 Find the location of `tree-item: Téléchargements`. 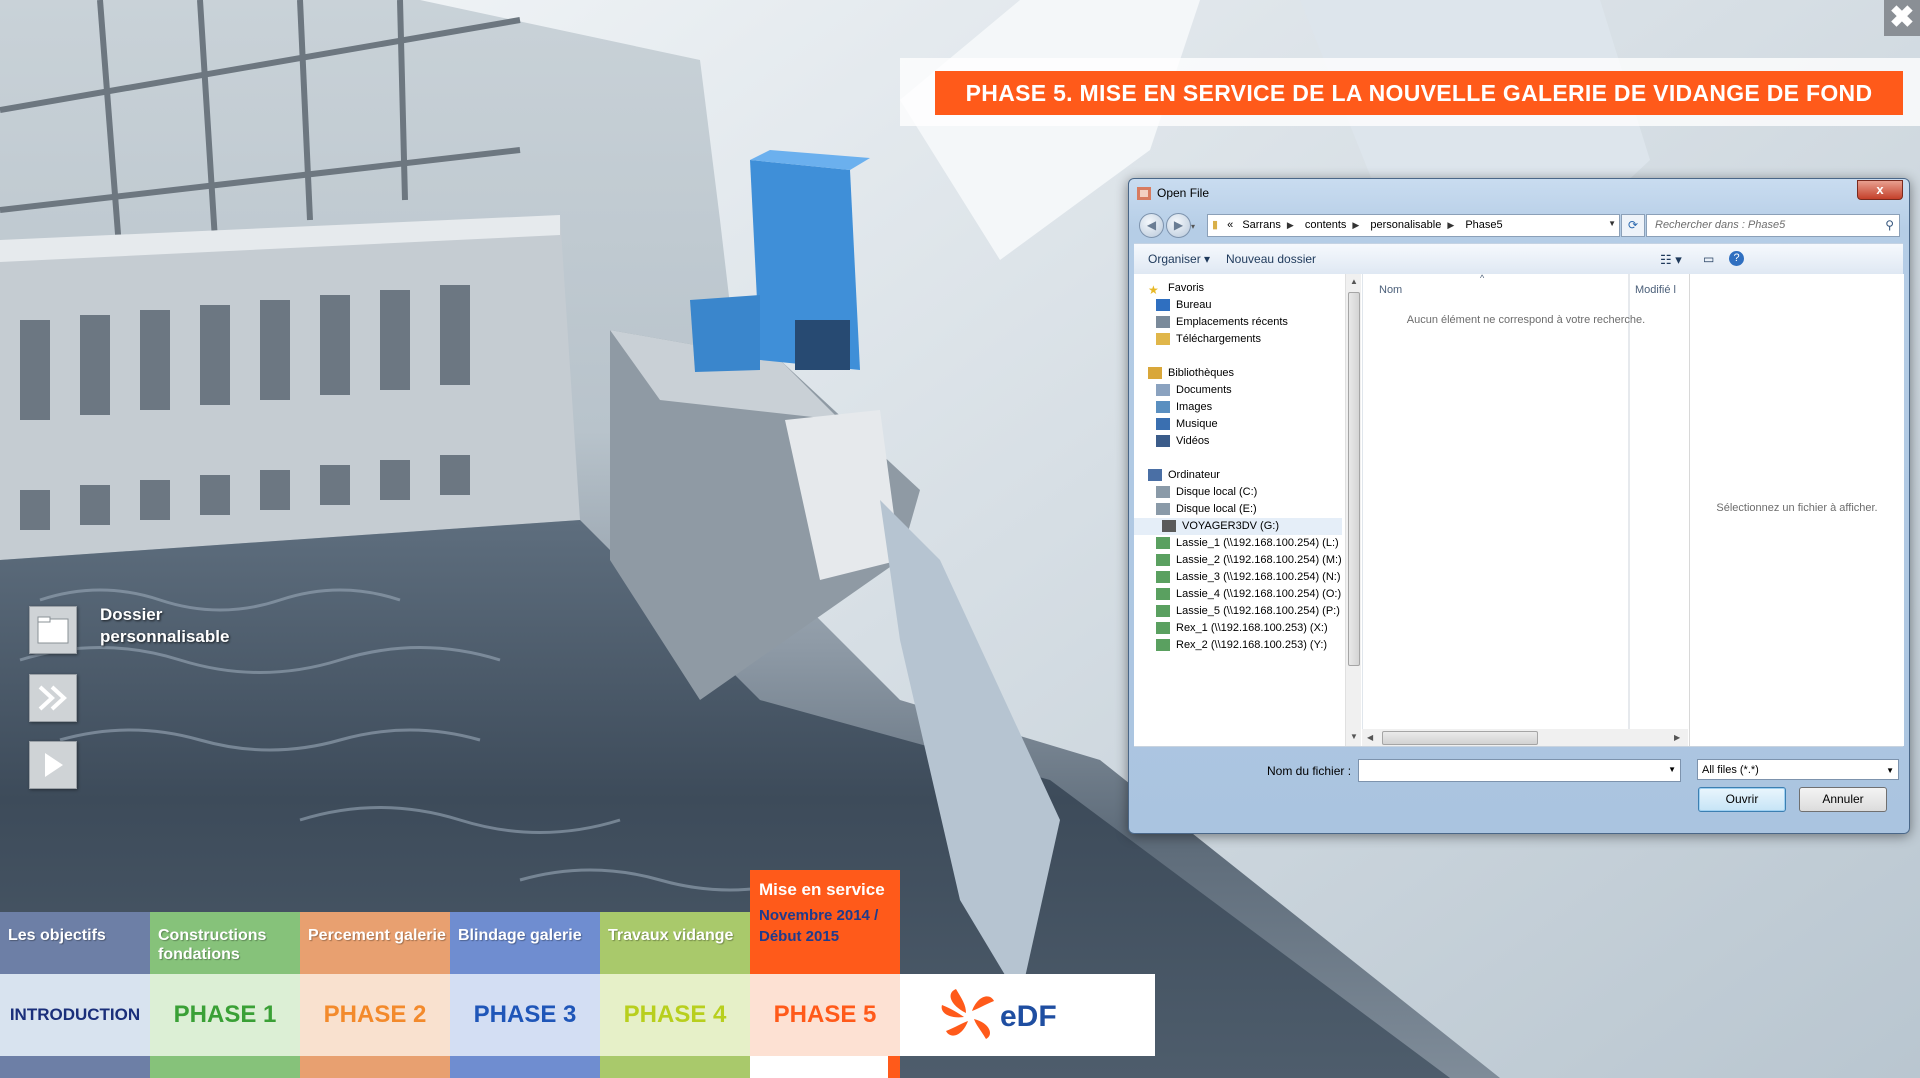

tree-item: Téléchargements is located at coordinates (1208, 339).